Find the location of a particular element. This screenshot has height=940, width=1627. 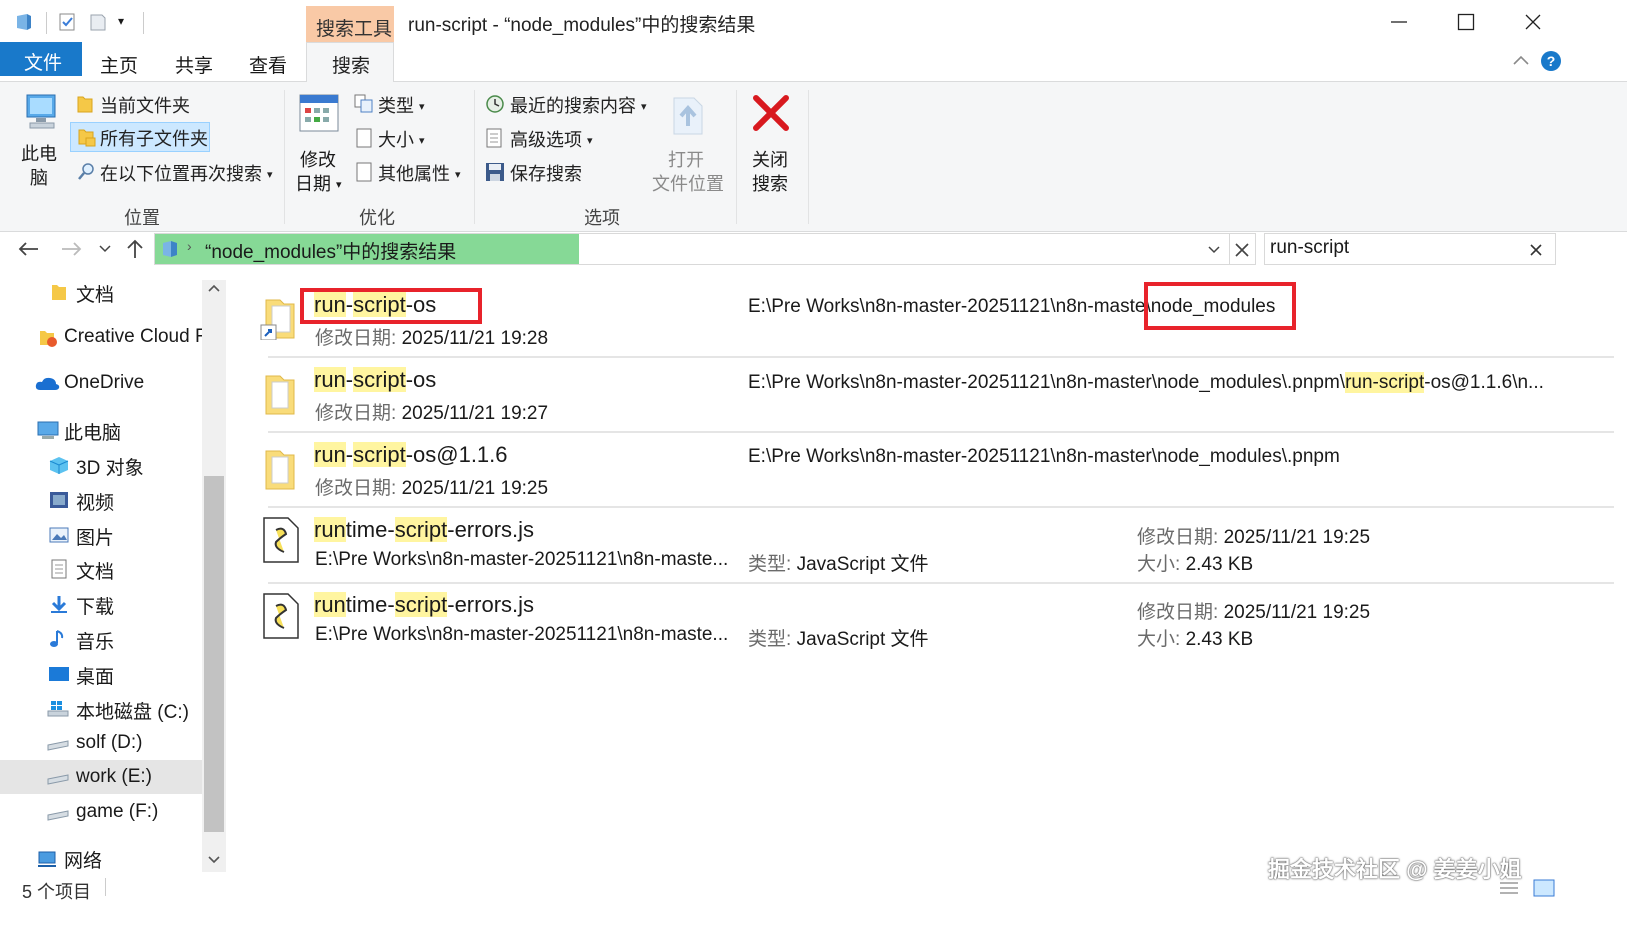

search-again-button: 在以下位置再次搜索 is located at coordinates (177, 172).